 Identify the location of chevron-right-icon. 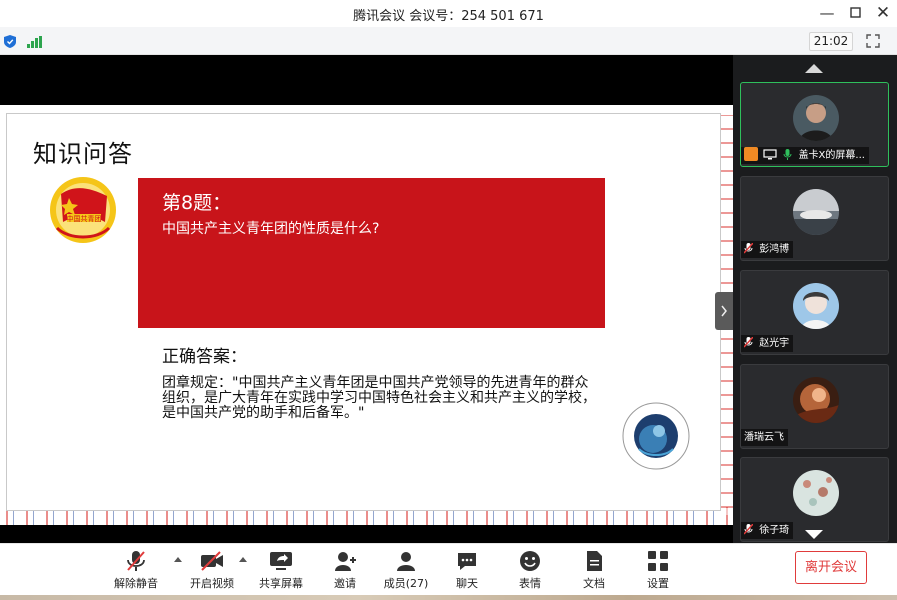
(724, 311).